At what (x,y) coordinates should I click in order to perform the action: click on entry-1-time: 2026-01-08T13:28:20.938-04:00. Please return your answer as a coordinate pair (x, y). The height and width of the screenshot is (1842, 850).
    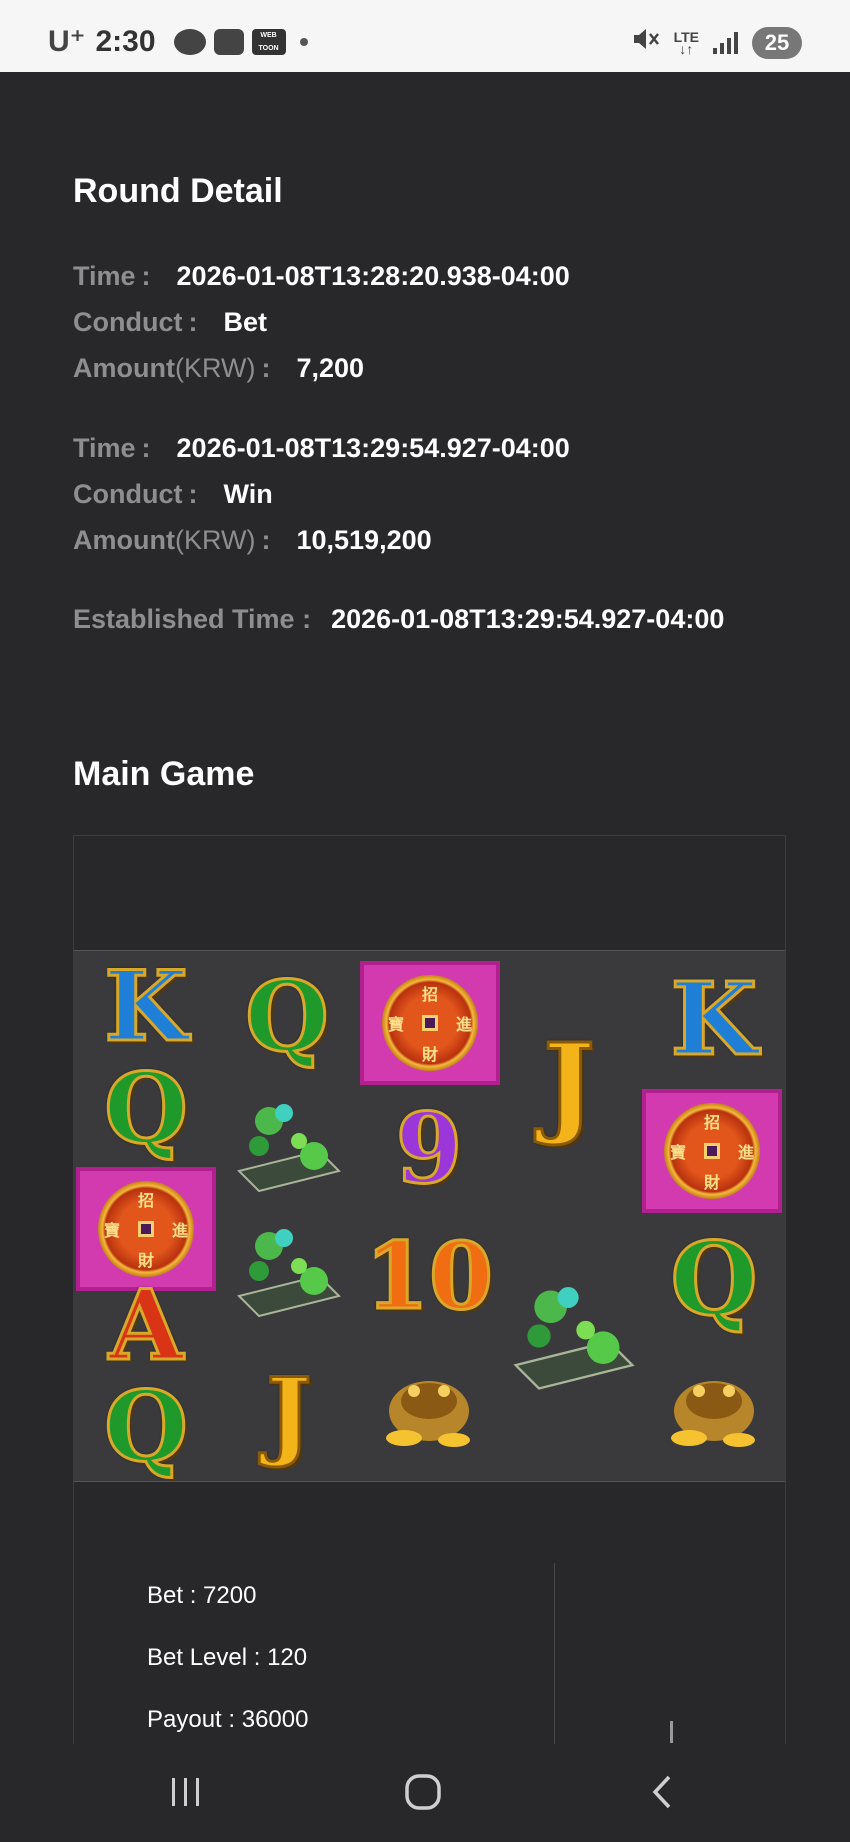
    Looking at the image, I should click on (373, 276).